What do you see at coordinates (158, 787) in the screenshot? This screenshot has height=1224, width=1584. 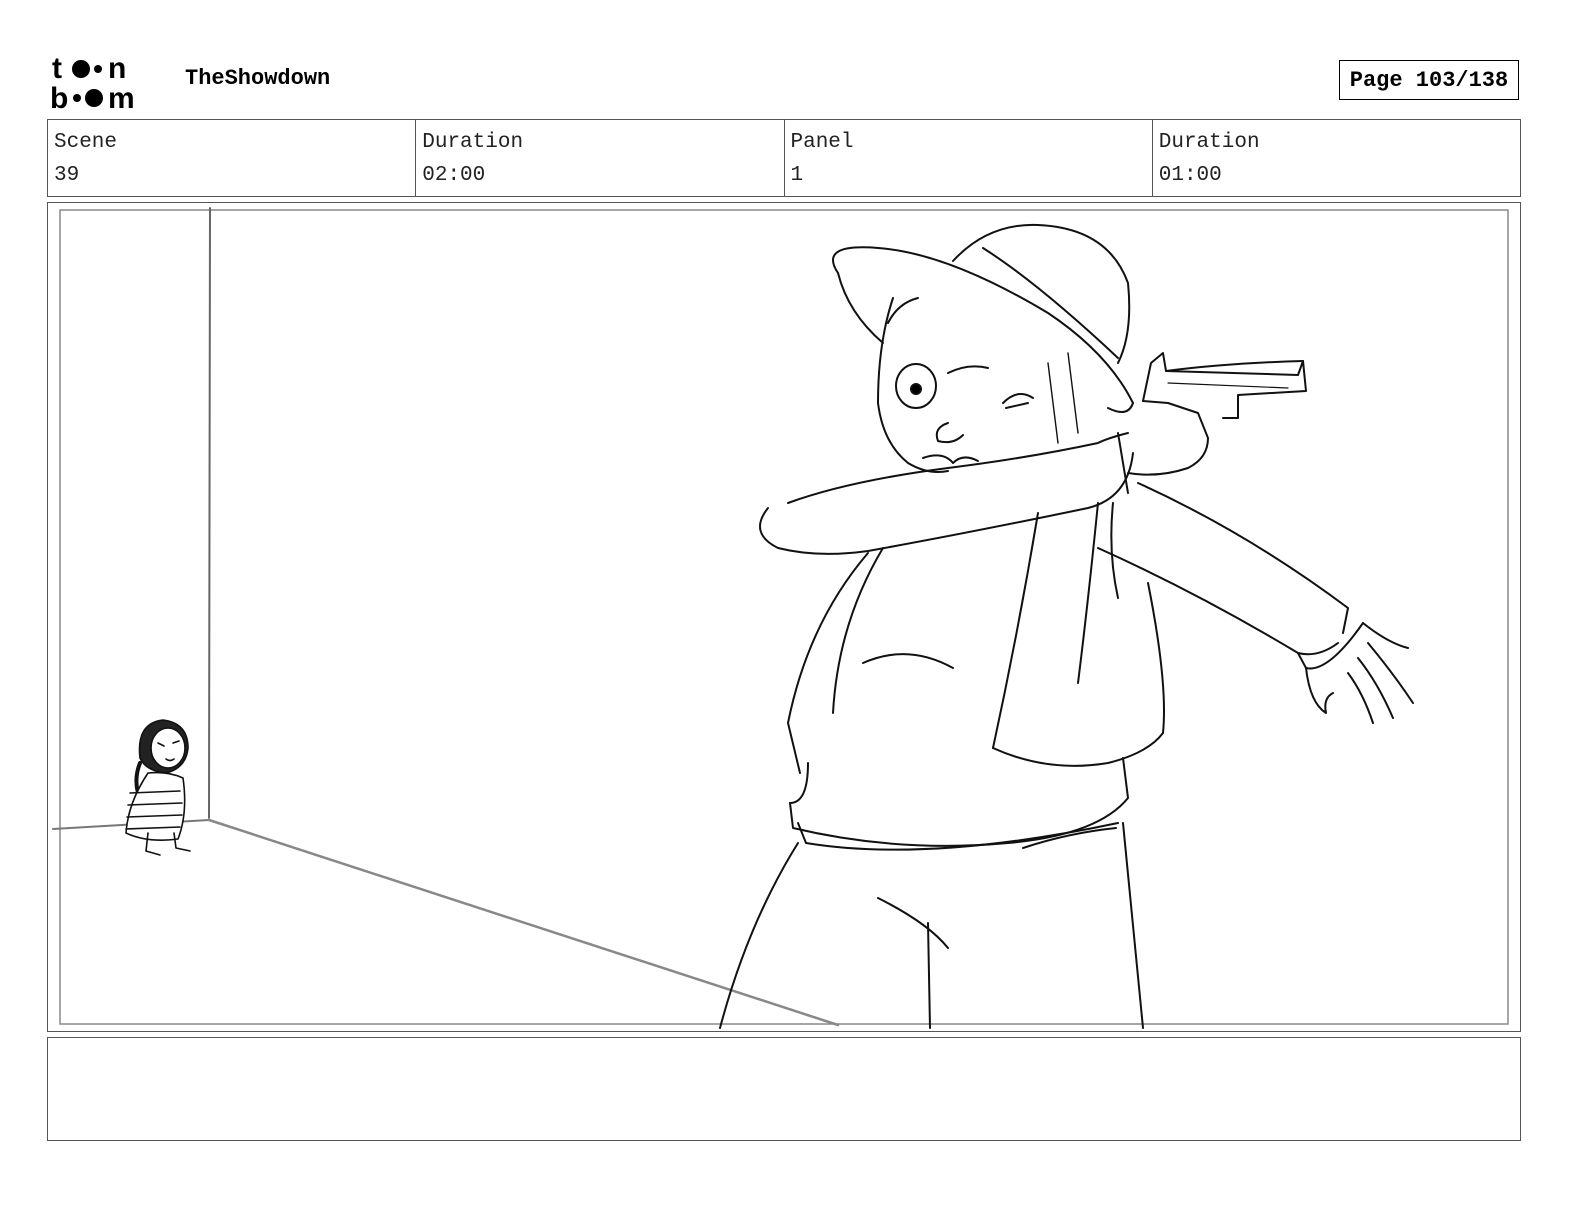 I see `girl-figure` at bounding box center [158, 787].